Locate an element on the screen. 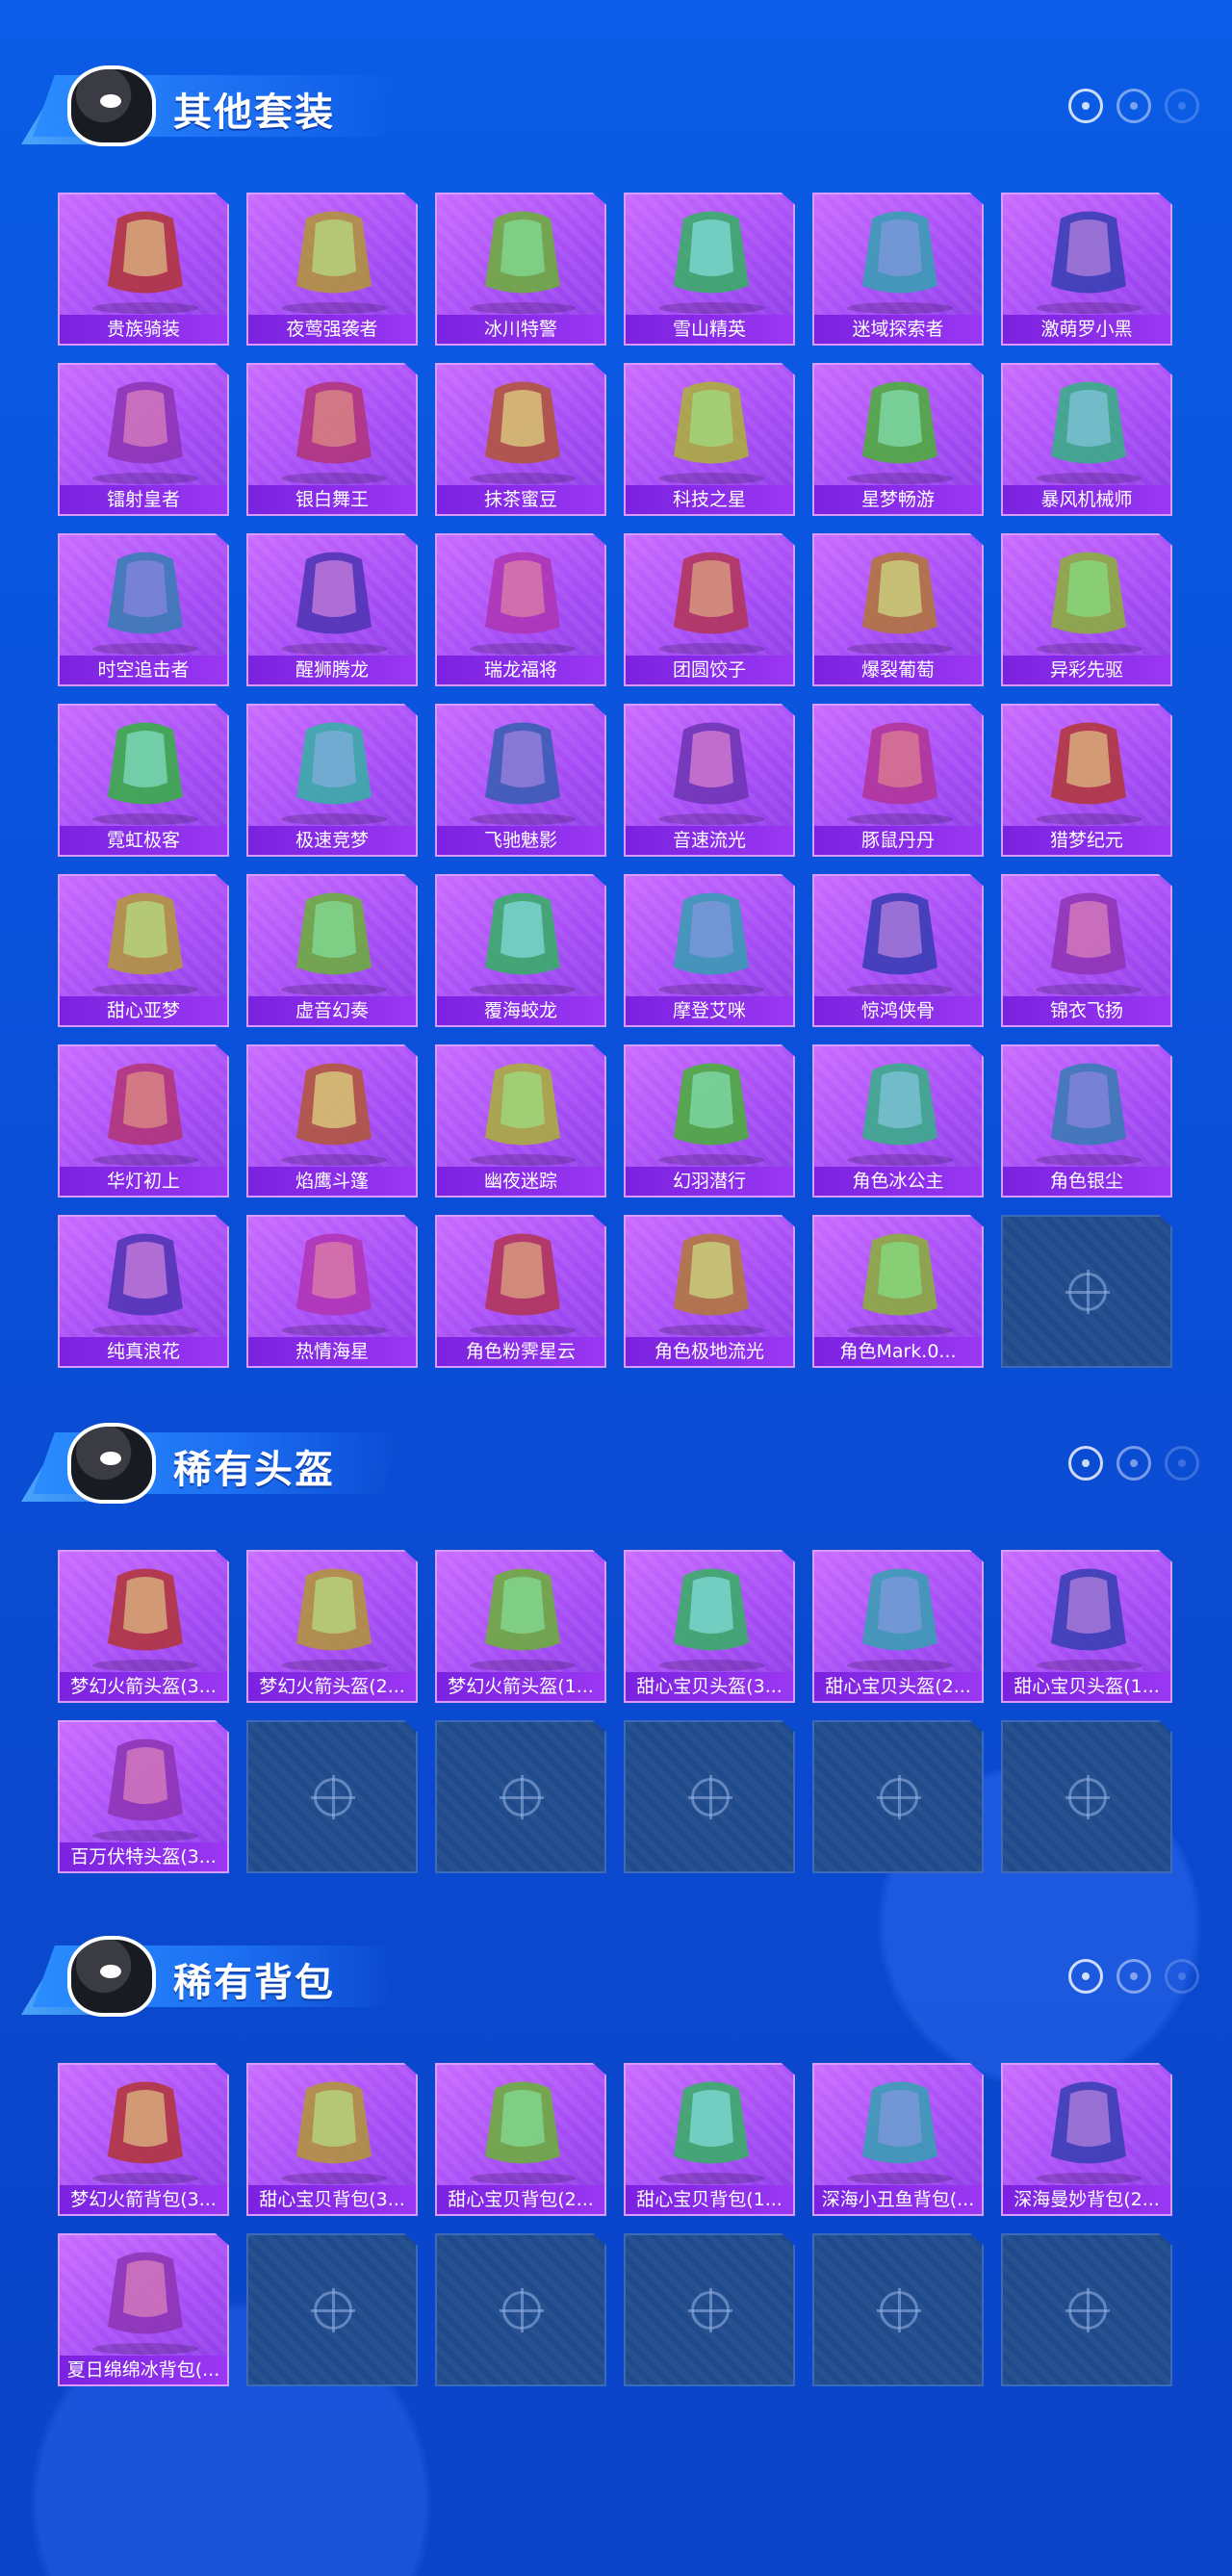  section-title: 稀有背包 is located at coordinates (254, 1983).